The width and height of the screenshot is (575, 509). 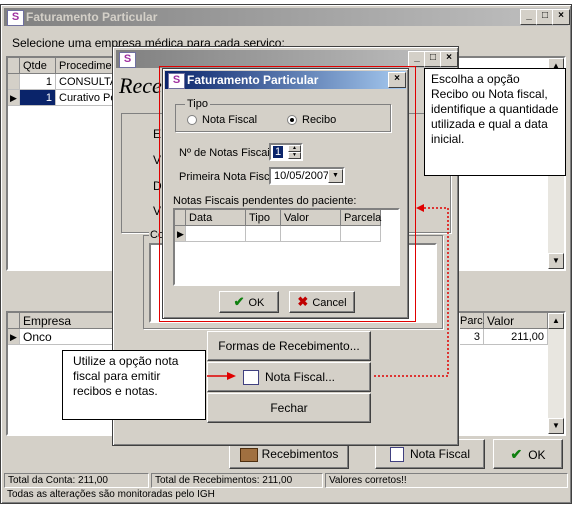 What do you see at coordinates (328, 292) in the screenshot?
I see `annotation-arrows` at bounding box center [328, 292].